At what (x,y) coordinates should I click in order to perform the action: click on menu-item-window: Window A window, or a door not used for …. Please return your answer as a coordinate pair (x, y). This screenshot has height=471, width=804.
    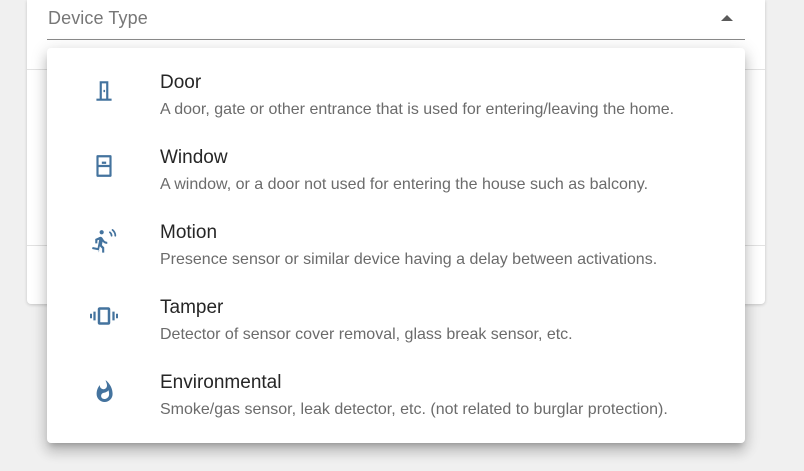
    Looking at the image, I should click on (396, 162).